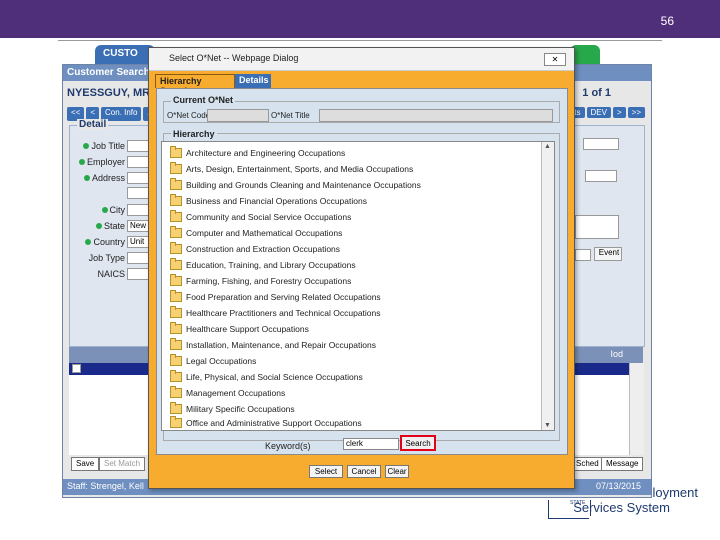 This screenshot has width=720, height=540. What do you see at coordinates (203, 100) in the screenshot?
I see `current-onet-legend: Current O*Net` at bounding box center [203, 100].